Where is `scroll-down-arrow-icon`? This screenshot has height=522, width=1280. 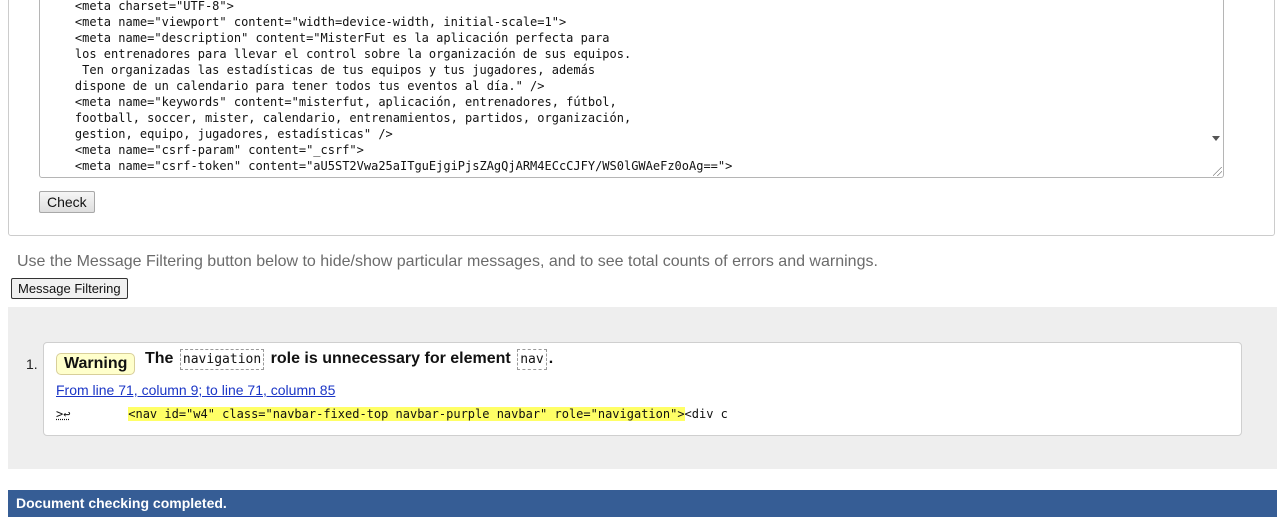
scroll-down-arrow-icon is located at coordinates (1216, 138).